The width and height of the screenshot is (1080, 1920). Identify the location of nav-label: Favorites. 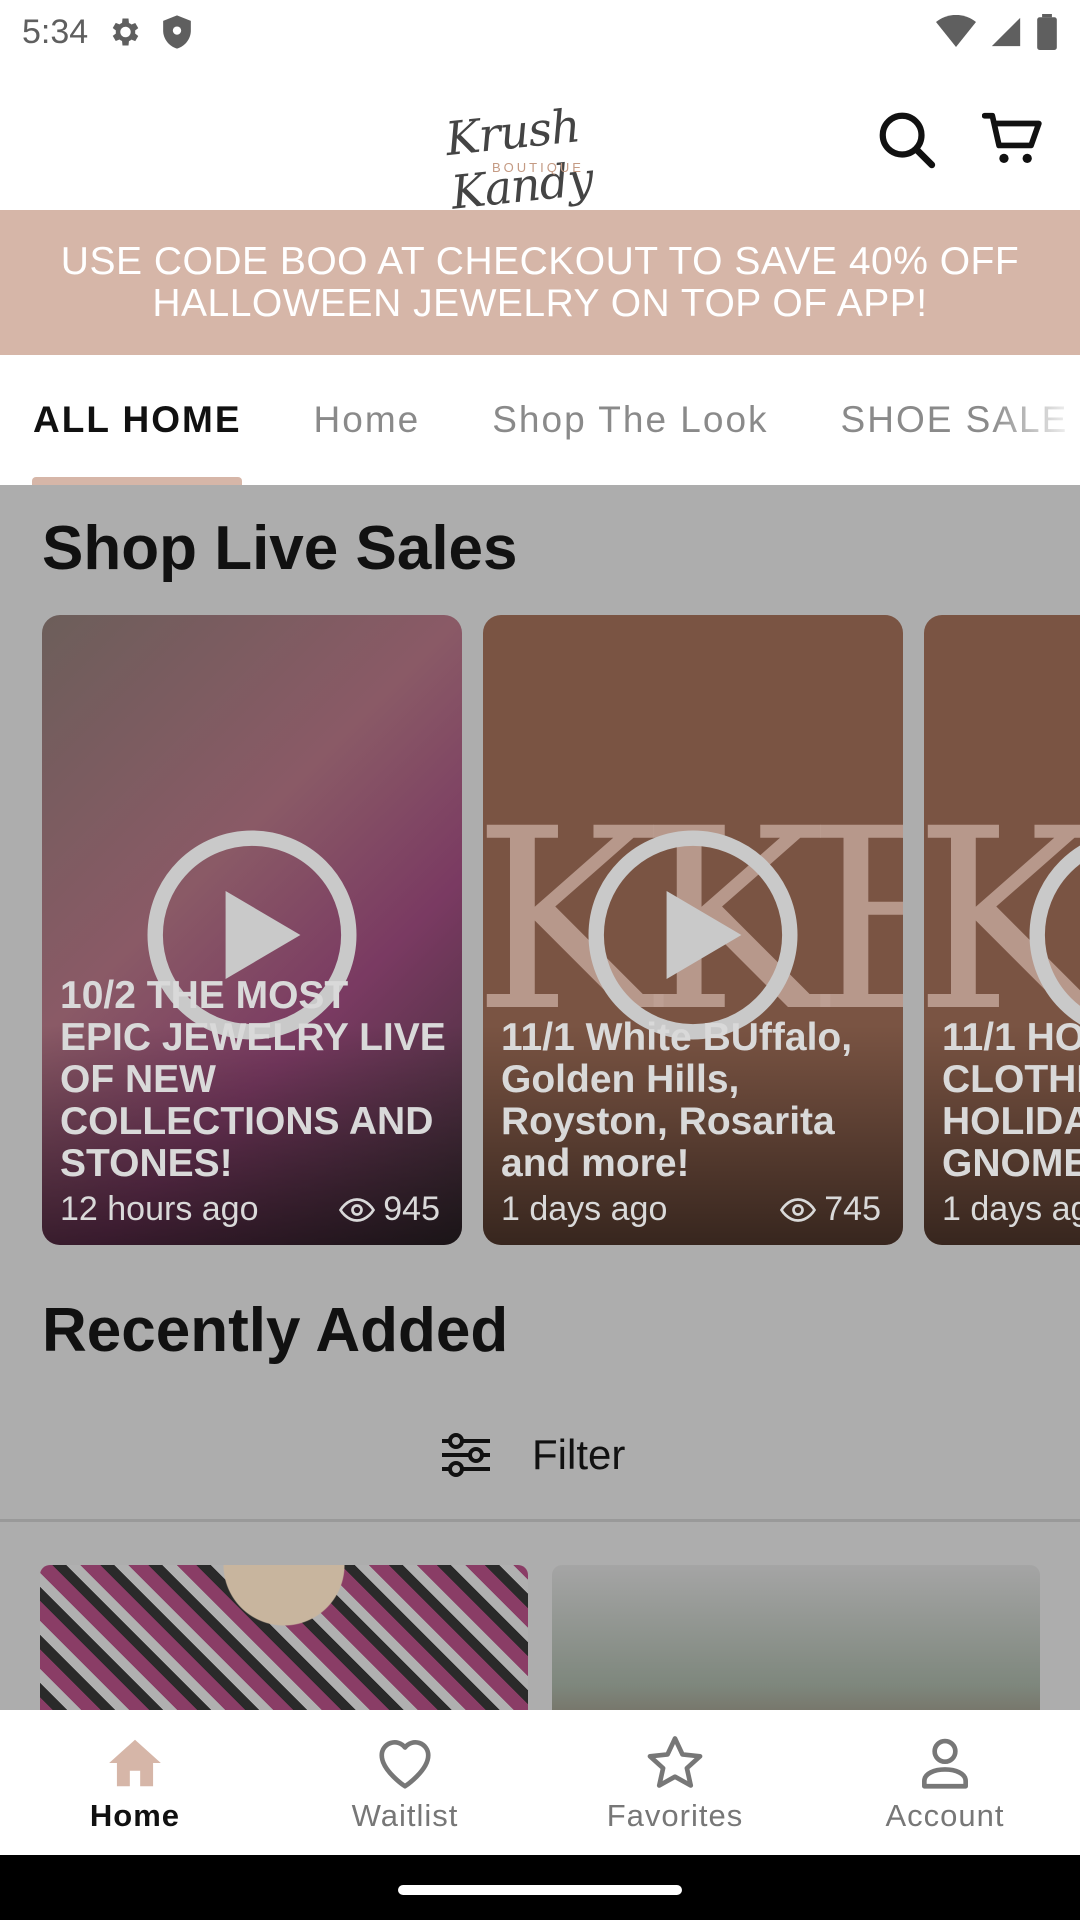
(675, 1815).